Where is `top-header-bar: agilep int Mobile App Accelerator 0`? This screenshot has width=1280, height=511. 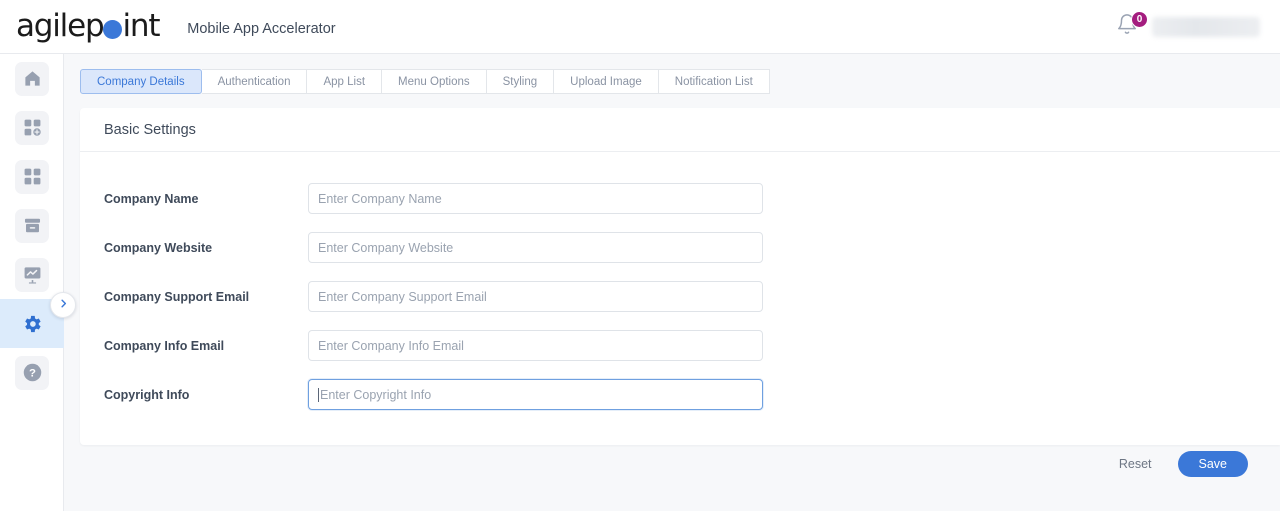
top-header-bar: agilep int Mobile App Accelerator 0 is located at coordinates (640, 27).